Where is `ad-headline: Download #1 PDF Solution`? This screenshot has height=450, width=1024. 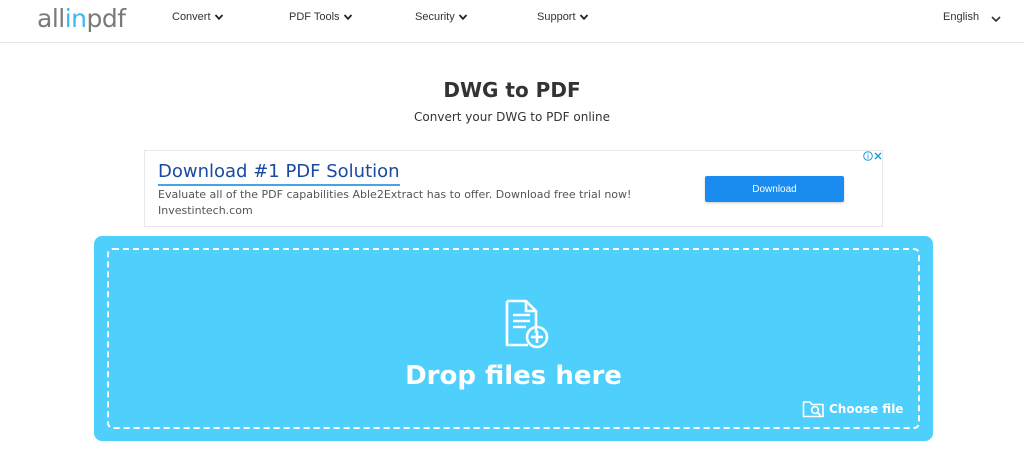 ad-headline: Download #1 PDF Solution is located at coordinates (279, 173).